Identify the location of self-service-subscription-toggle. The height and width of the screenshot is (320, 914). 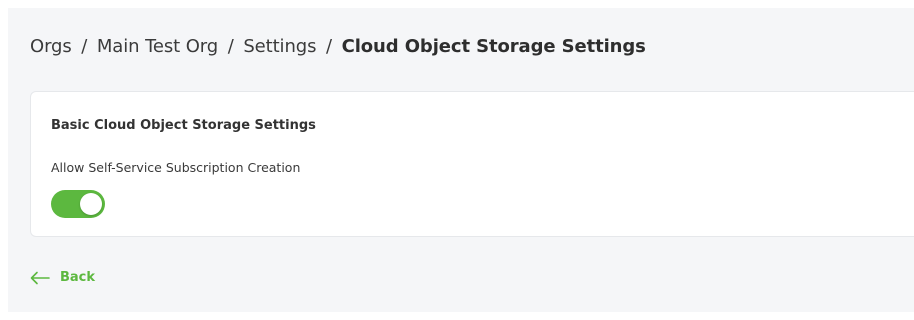
(78, 204).